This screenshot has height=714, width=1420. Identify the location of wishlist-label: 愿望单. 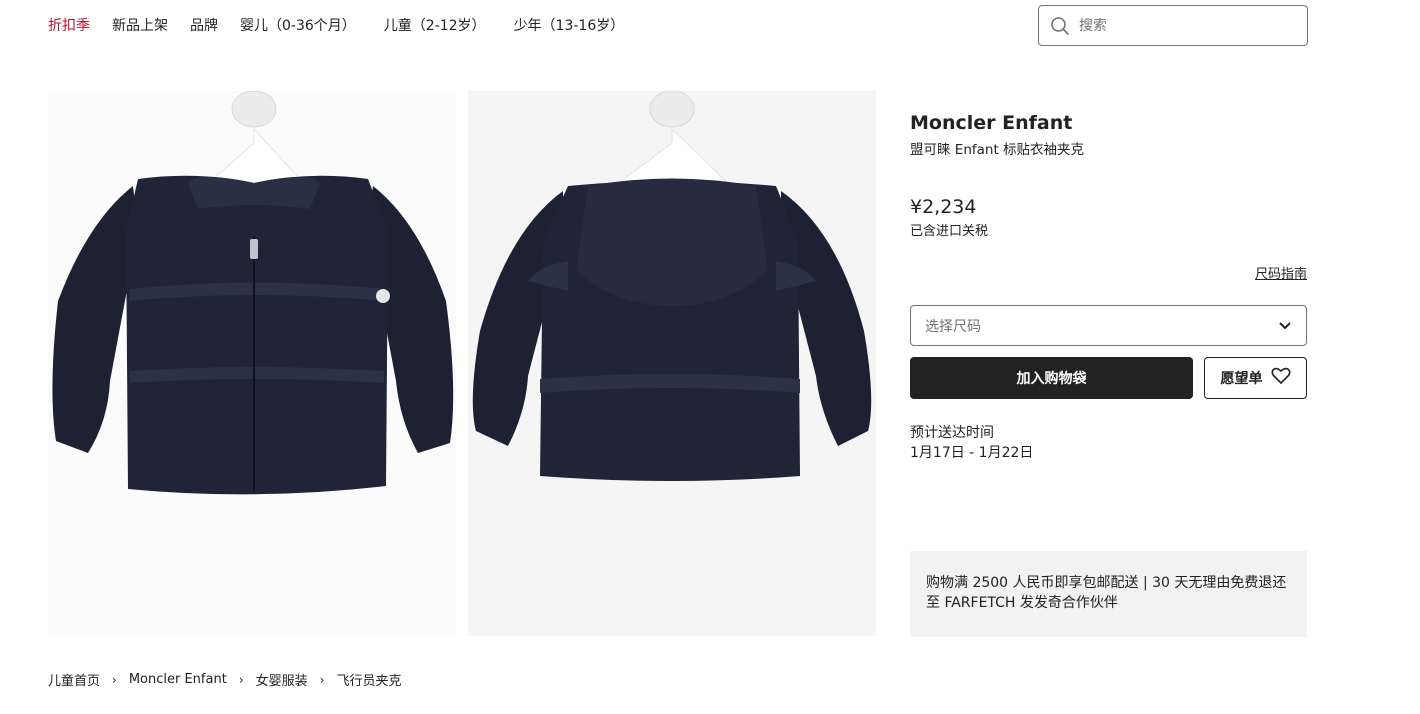
(1241, 379).